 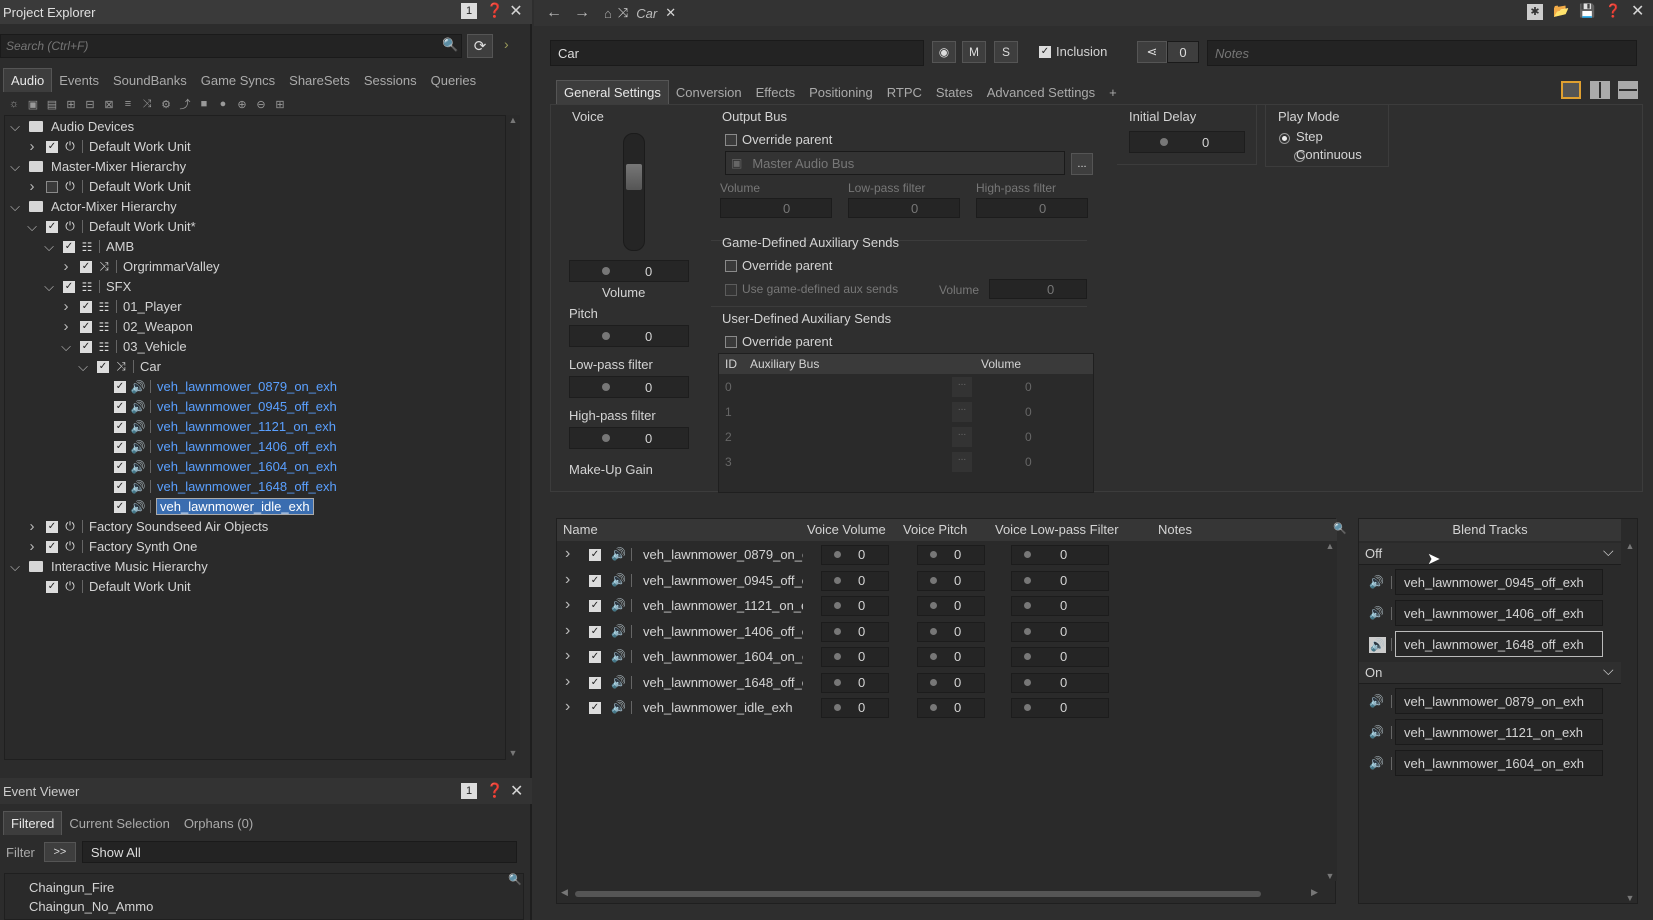 What do you see at coordinates (1057, 529) in the screenshot?
I see `contents-header-3: Voice Low-pass Filter` at bounding box center [1057, 529].